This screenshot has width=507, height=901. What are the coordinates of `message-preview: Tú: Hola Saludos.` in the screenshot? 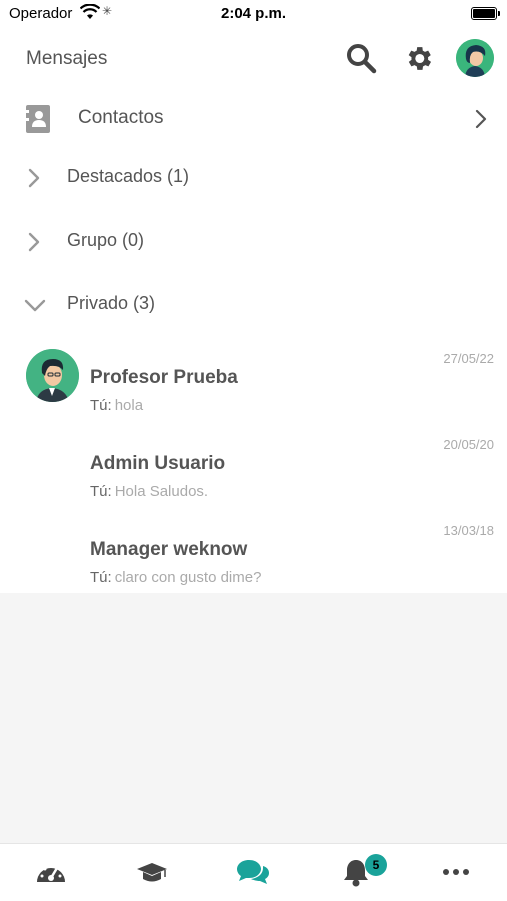 It's located at (149, 491).